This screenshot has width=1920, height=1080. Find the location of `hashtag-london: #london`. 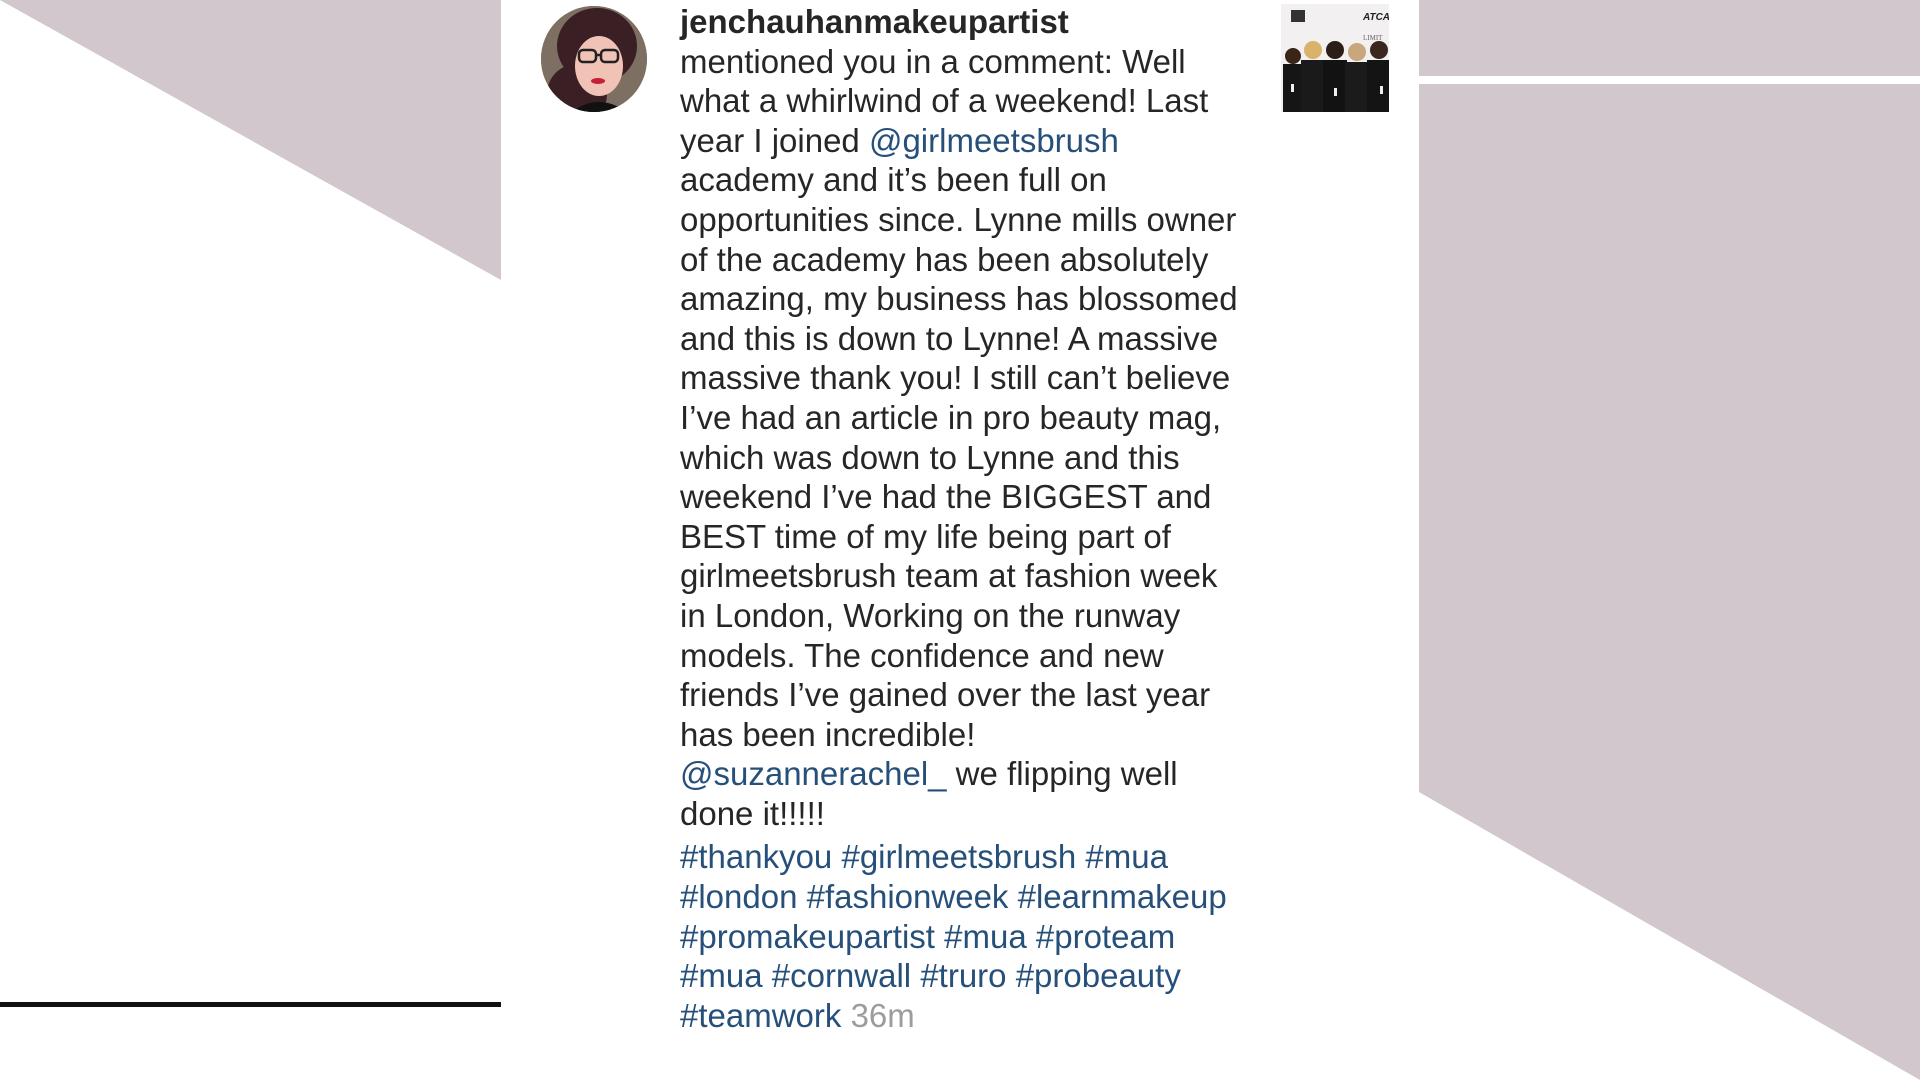

hashtag-london: #london is located at coordinates (738, 896).